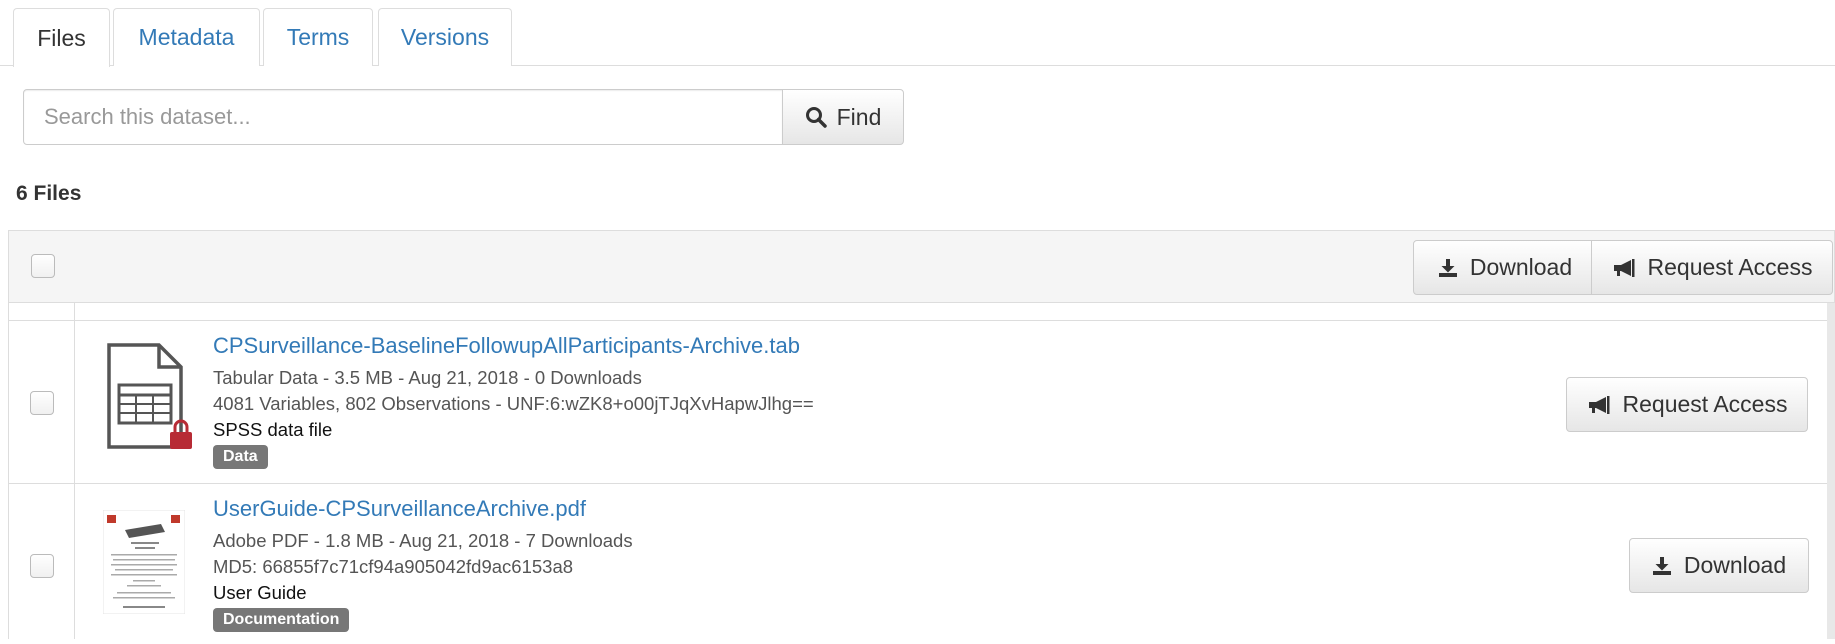 The height and width of the screenshot is (644, 1835). What do you see at coordinates (918, 312) in the screenshot?
I see `table-spacer-row` at bounding box center [918, 312].